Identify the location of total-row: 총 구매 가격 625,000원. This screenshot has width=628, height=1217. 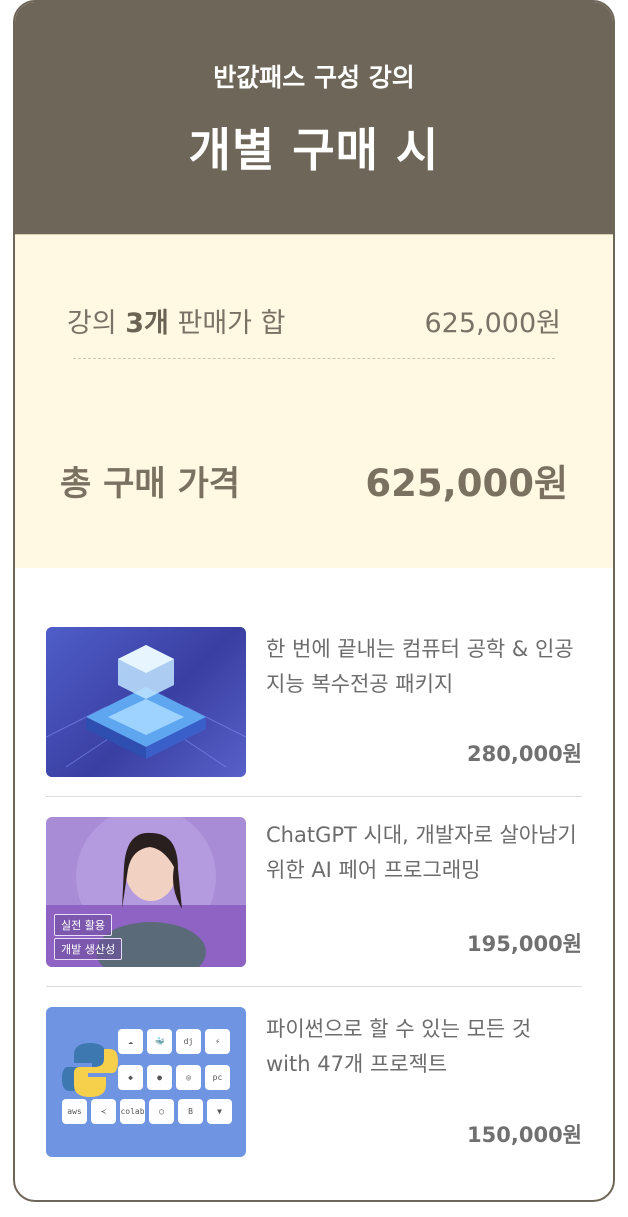
(314, 480).